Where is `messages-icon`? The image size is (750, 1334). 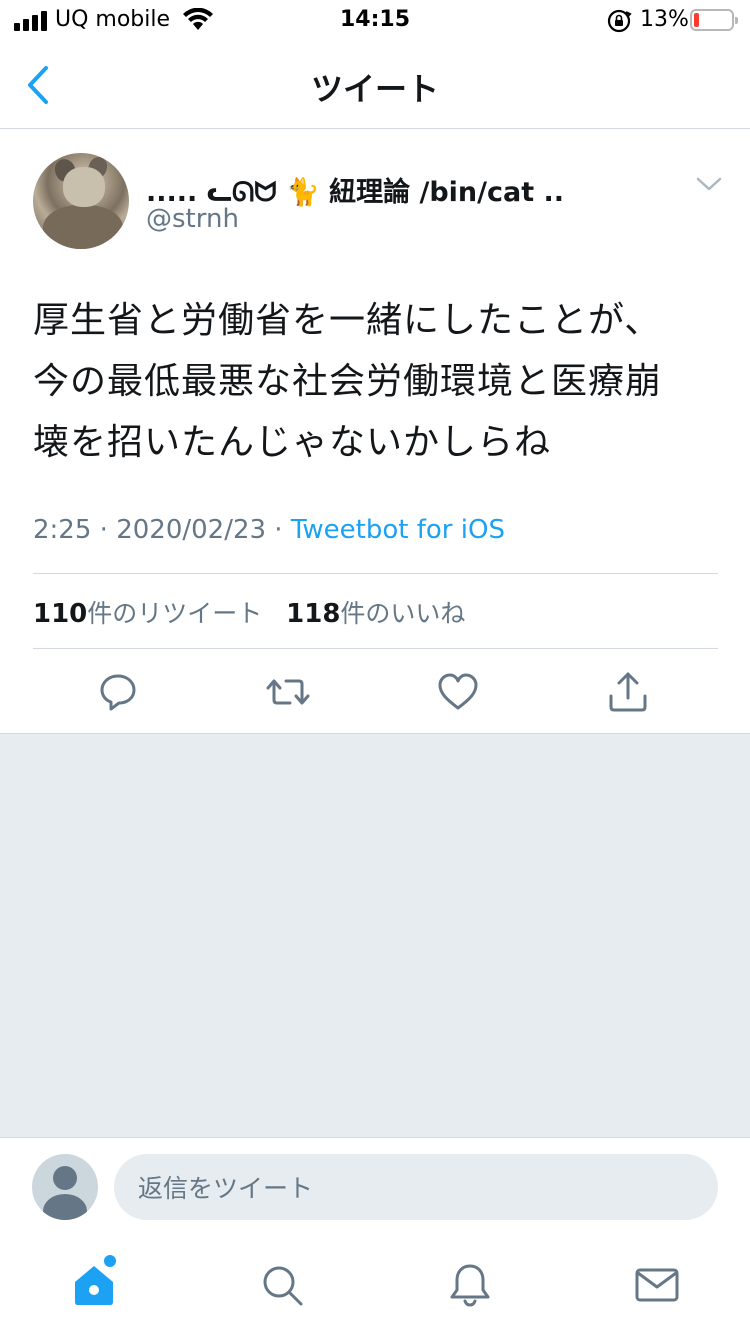 messages-icon is located at coordinates (657, 1285).